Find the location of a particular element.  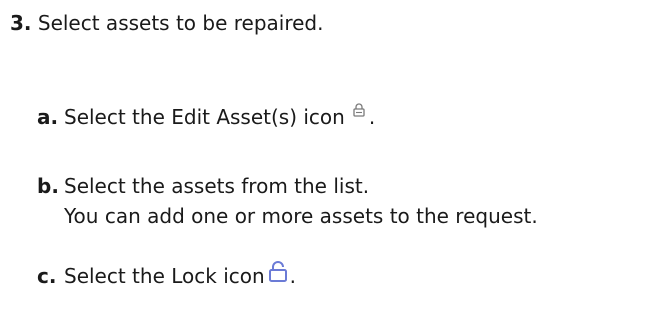

lock-icon is located at coordinates (278, 275).